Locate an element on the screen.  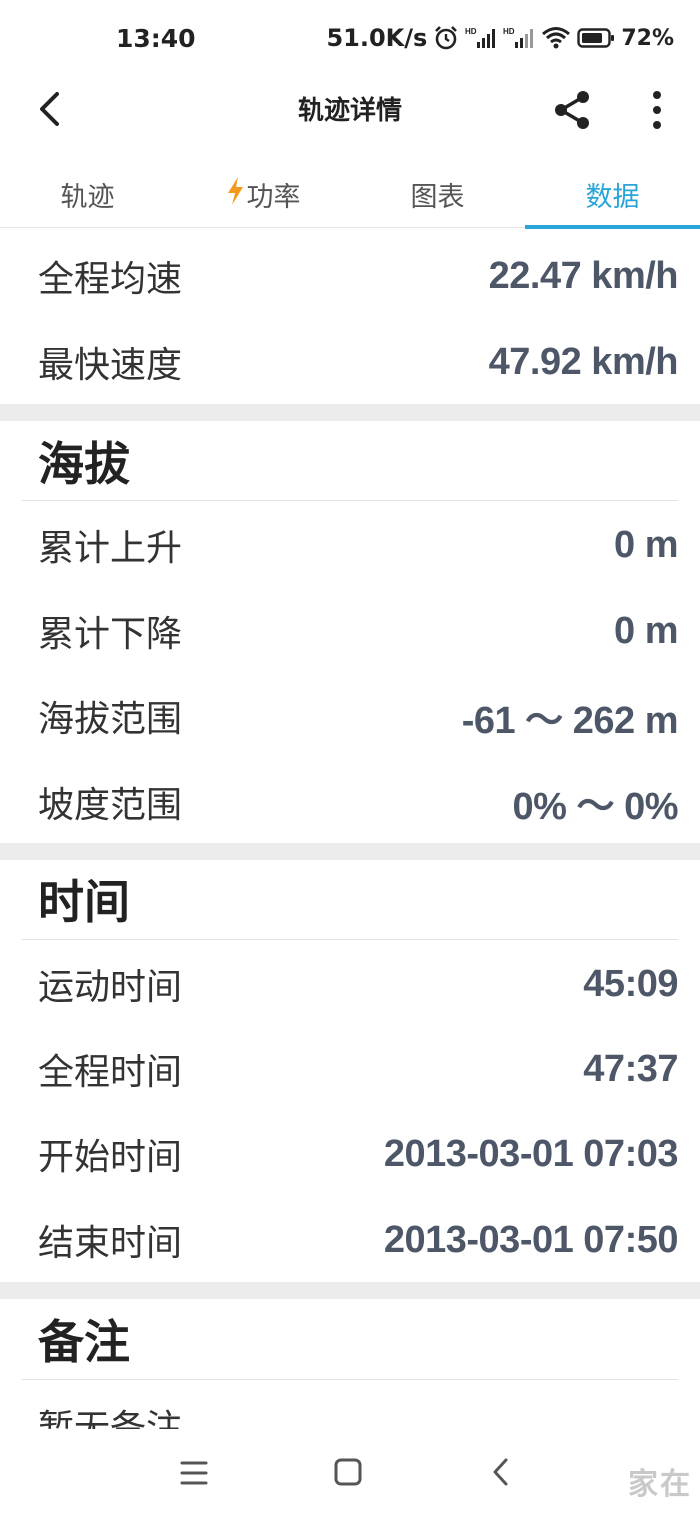
bolt-icon is located at coordinates (235, 194).